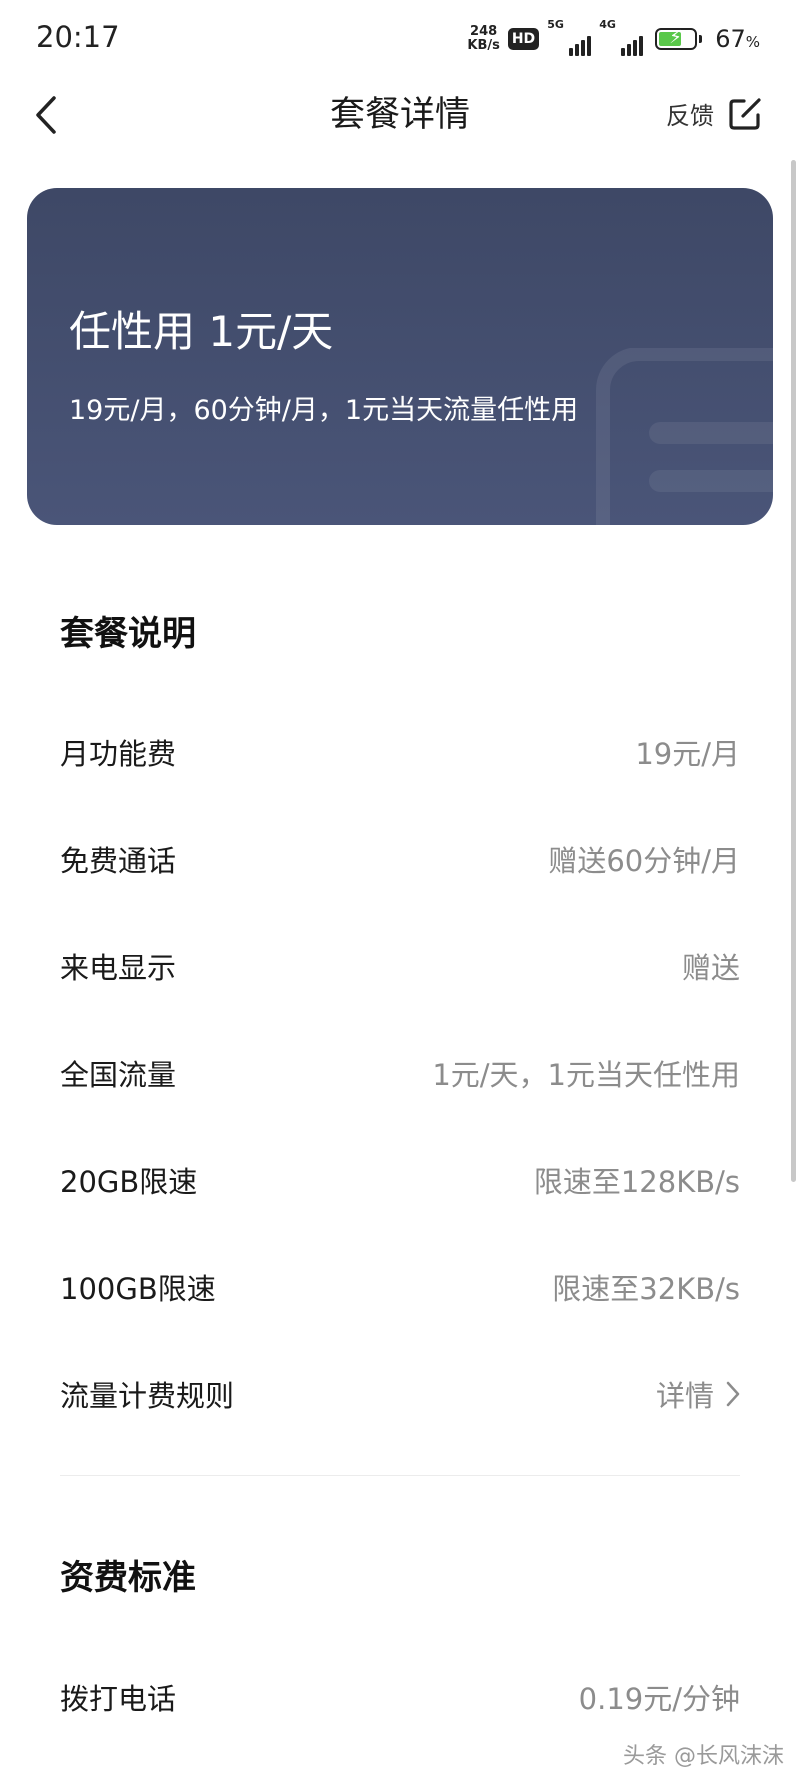 This screenshot has width=800, height=1778. I want to click on feedback-label: 反馈, so click(690, 116).